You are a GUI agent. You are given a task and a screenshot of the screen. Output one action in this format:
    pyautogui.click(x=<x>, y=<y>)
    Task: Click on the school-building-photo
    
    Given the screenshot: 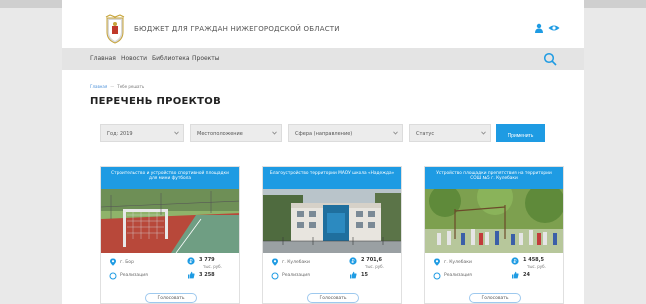 What is the action you would take?
    pyautogui.click(x=332, y=221)
    